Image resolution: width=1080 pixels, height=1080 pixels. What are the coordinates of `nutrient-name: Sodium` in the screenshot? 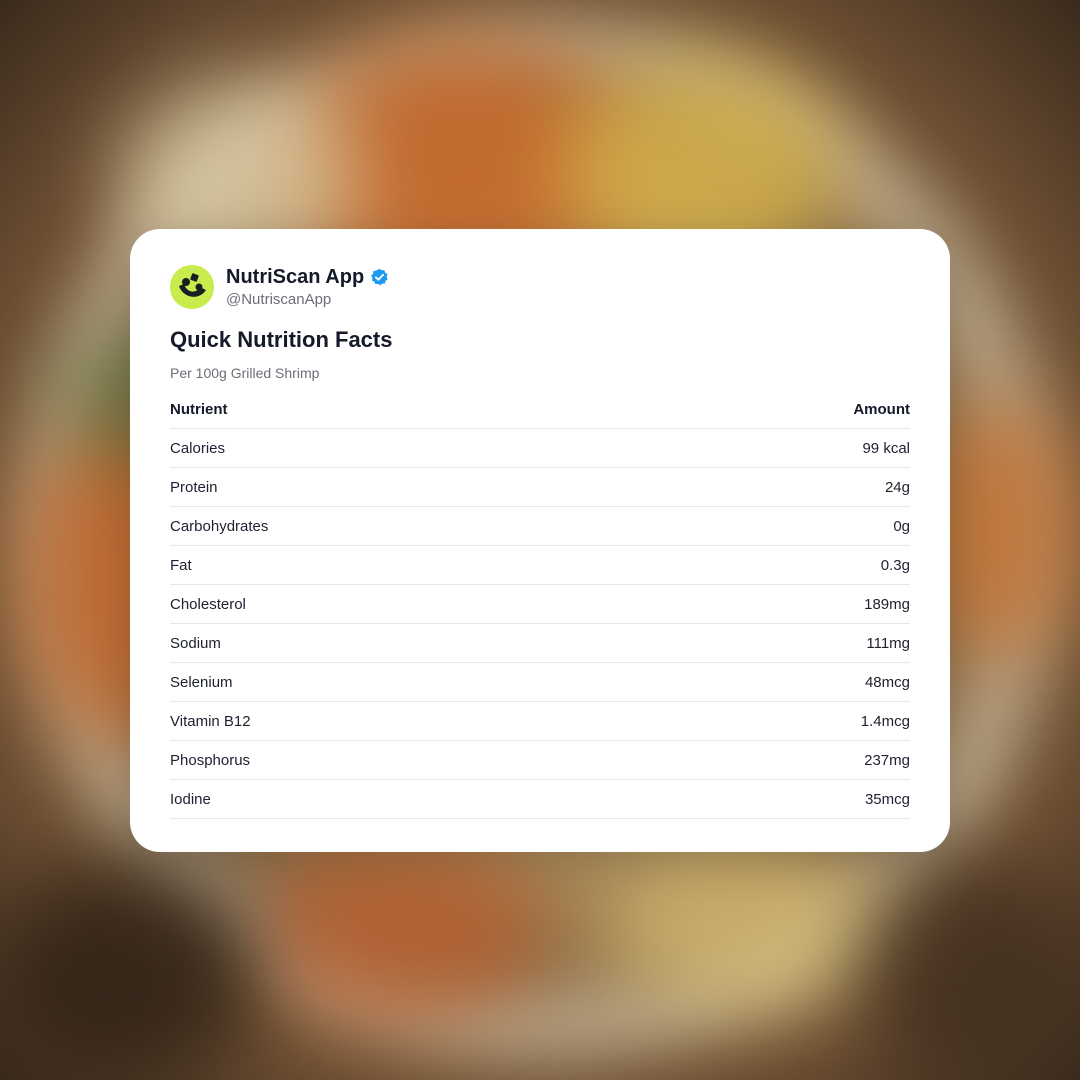 It's located at (195, 643).